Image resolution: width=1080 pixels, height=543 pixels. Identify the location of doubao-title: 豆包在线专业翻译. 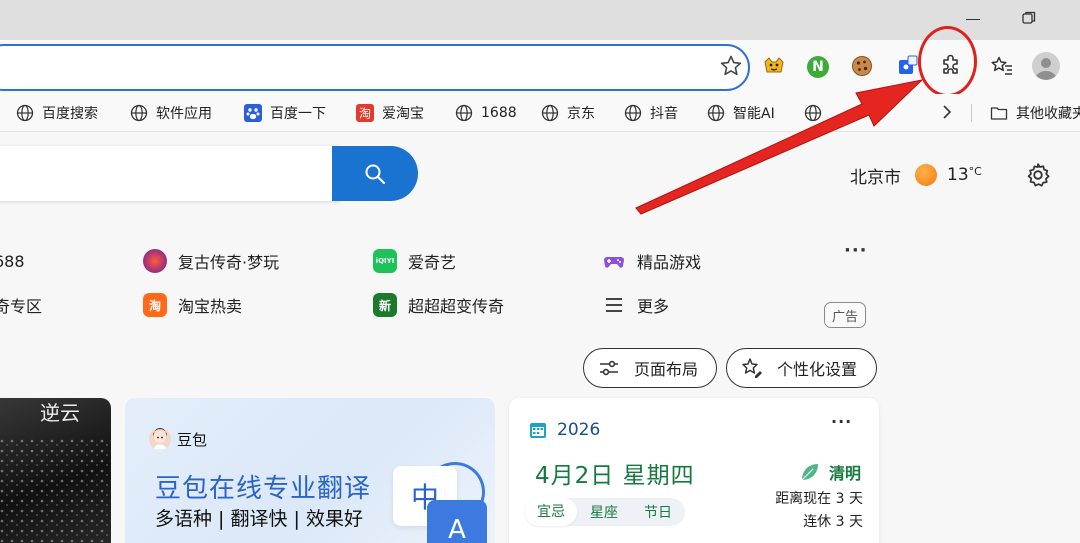
(263, 489).